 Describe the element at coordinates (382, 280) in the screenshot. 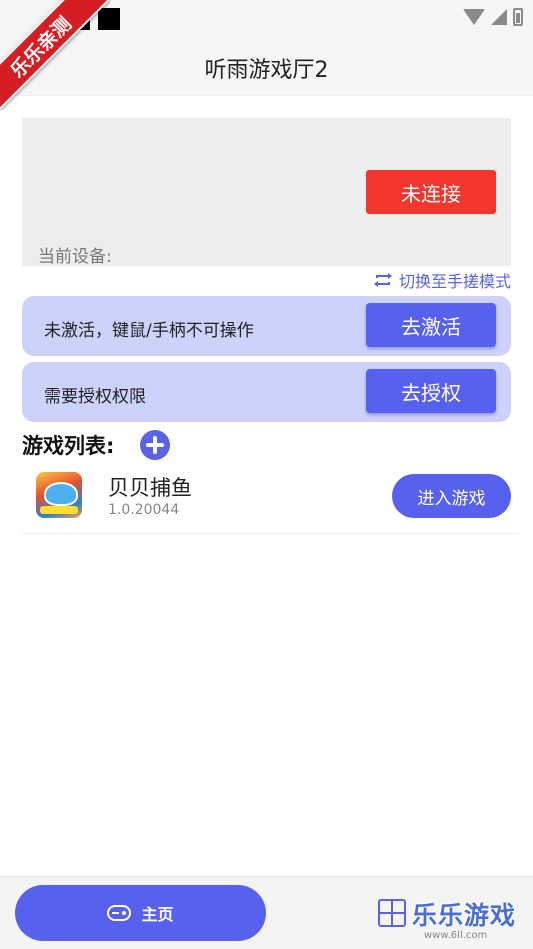

I see `swap-icon` at that location.